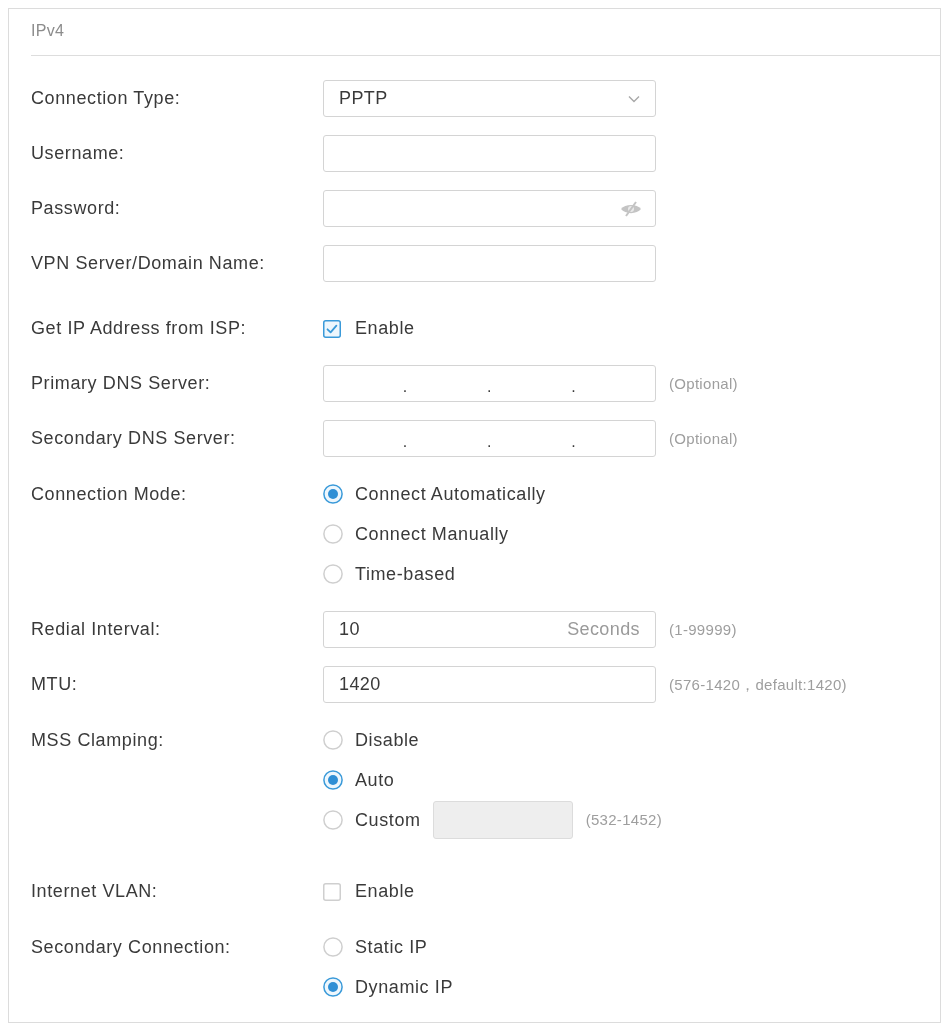 The image size is (949, 1028). I want to click on field-label: Internet VLAN:, so click(95, 891).